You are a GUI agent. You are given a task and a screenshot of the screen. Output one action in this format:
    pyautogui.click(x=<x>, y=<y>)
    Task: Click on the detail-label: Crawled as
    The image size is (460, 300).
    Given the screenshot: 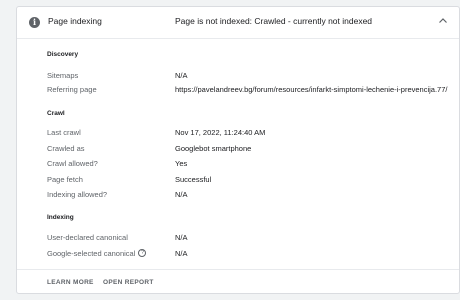 What is the action you would take?
    pyautogui.click(x=66, y=148)
    